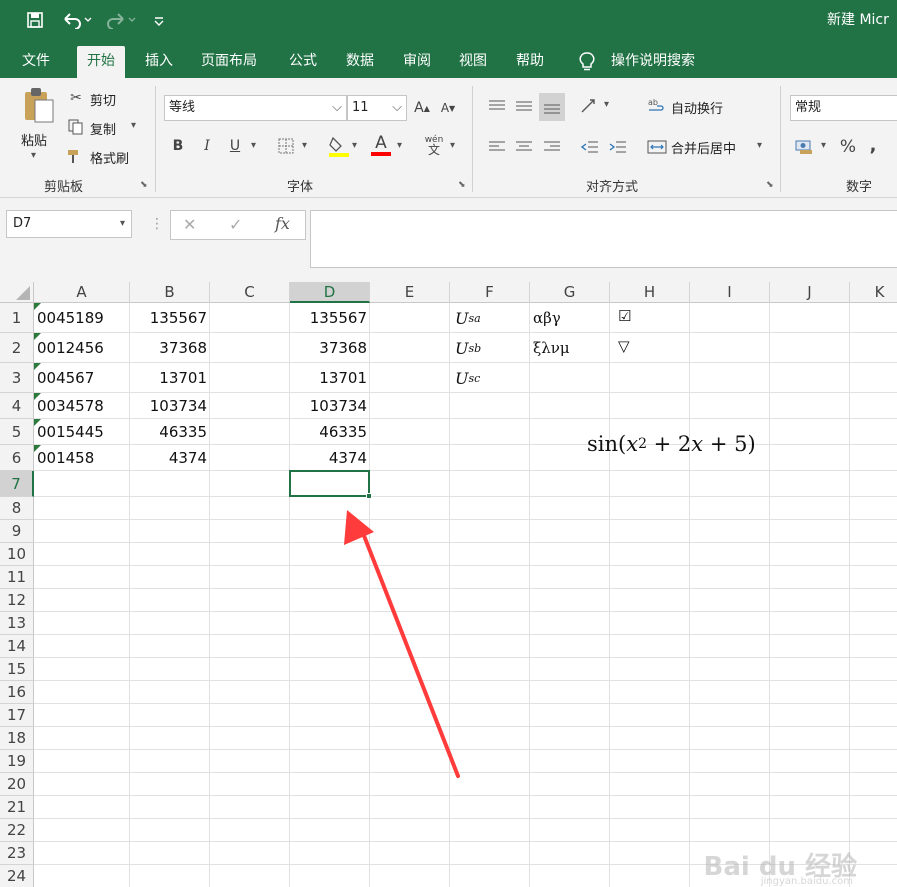 This screenshot has height=887, width=897. Describe the element at coordinates (770, 185) in the screenshot. I see `alignment-launcher-icon: ⬊` at that location.